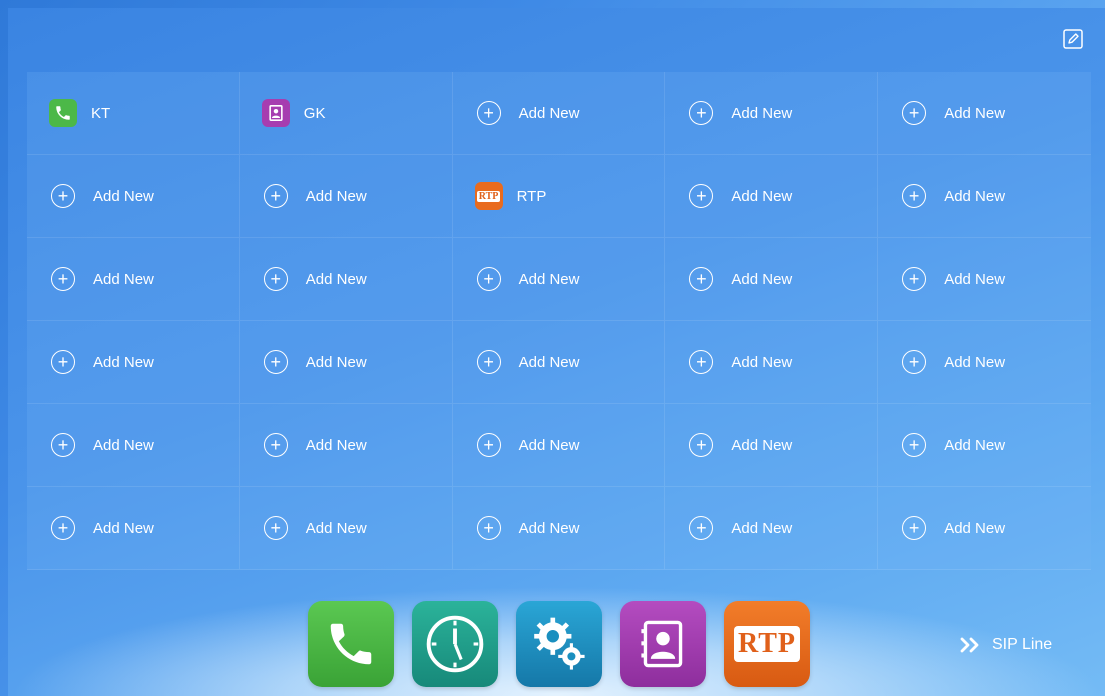 Image resolution: width=1105 pixels, height=696 pixels. I want to click on clock-icon, so click(455, 644).